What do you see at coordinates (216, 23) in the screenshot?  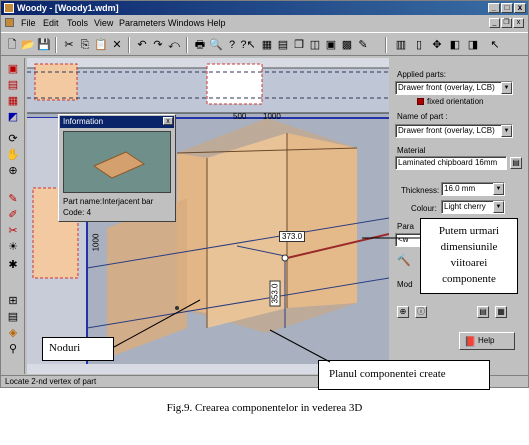 I see `menu-help: Help` at bounding box center [216, 23].